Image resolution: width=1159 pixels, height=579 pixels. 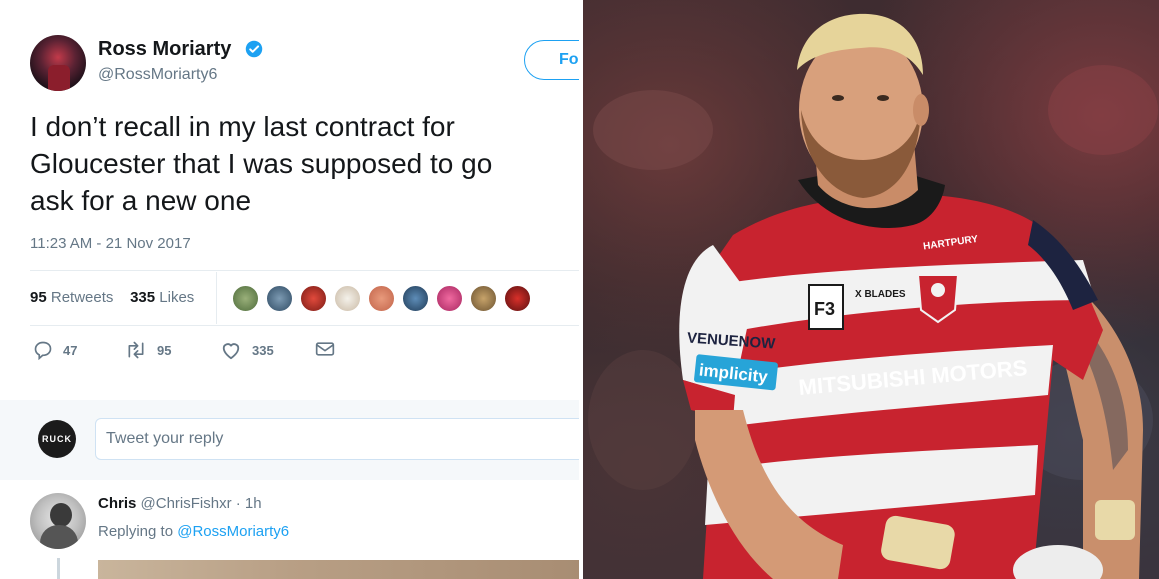 What do you see at coordinates (148, 350) in the screenshot?
I see `retweet-action-button: 95` at bounding box center [148, 350].